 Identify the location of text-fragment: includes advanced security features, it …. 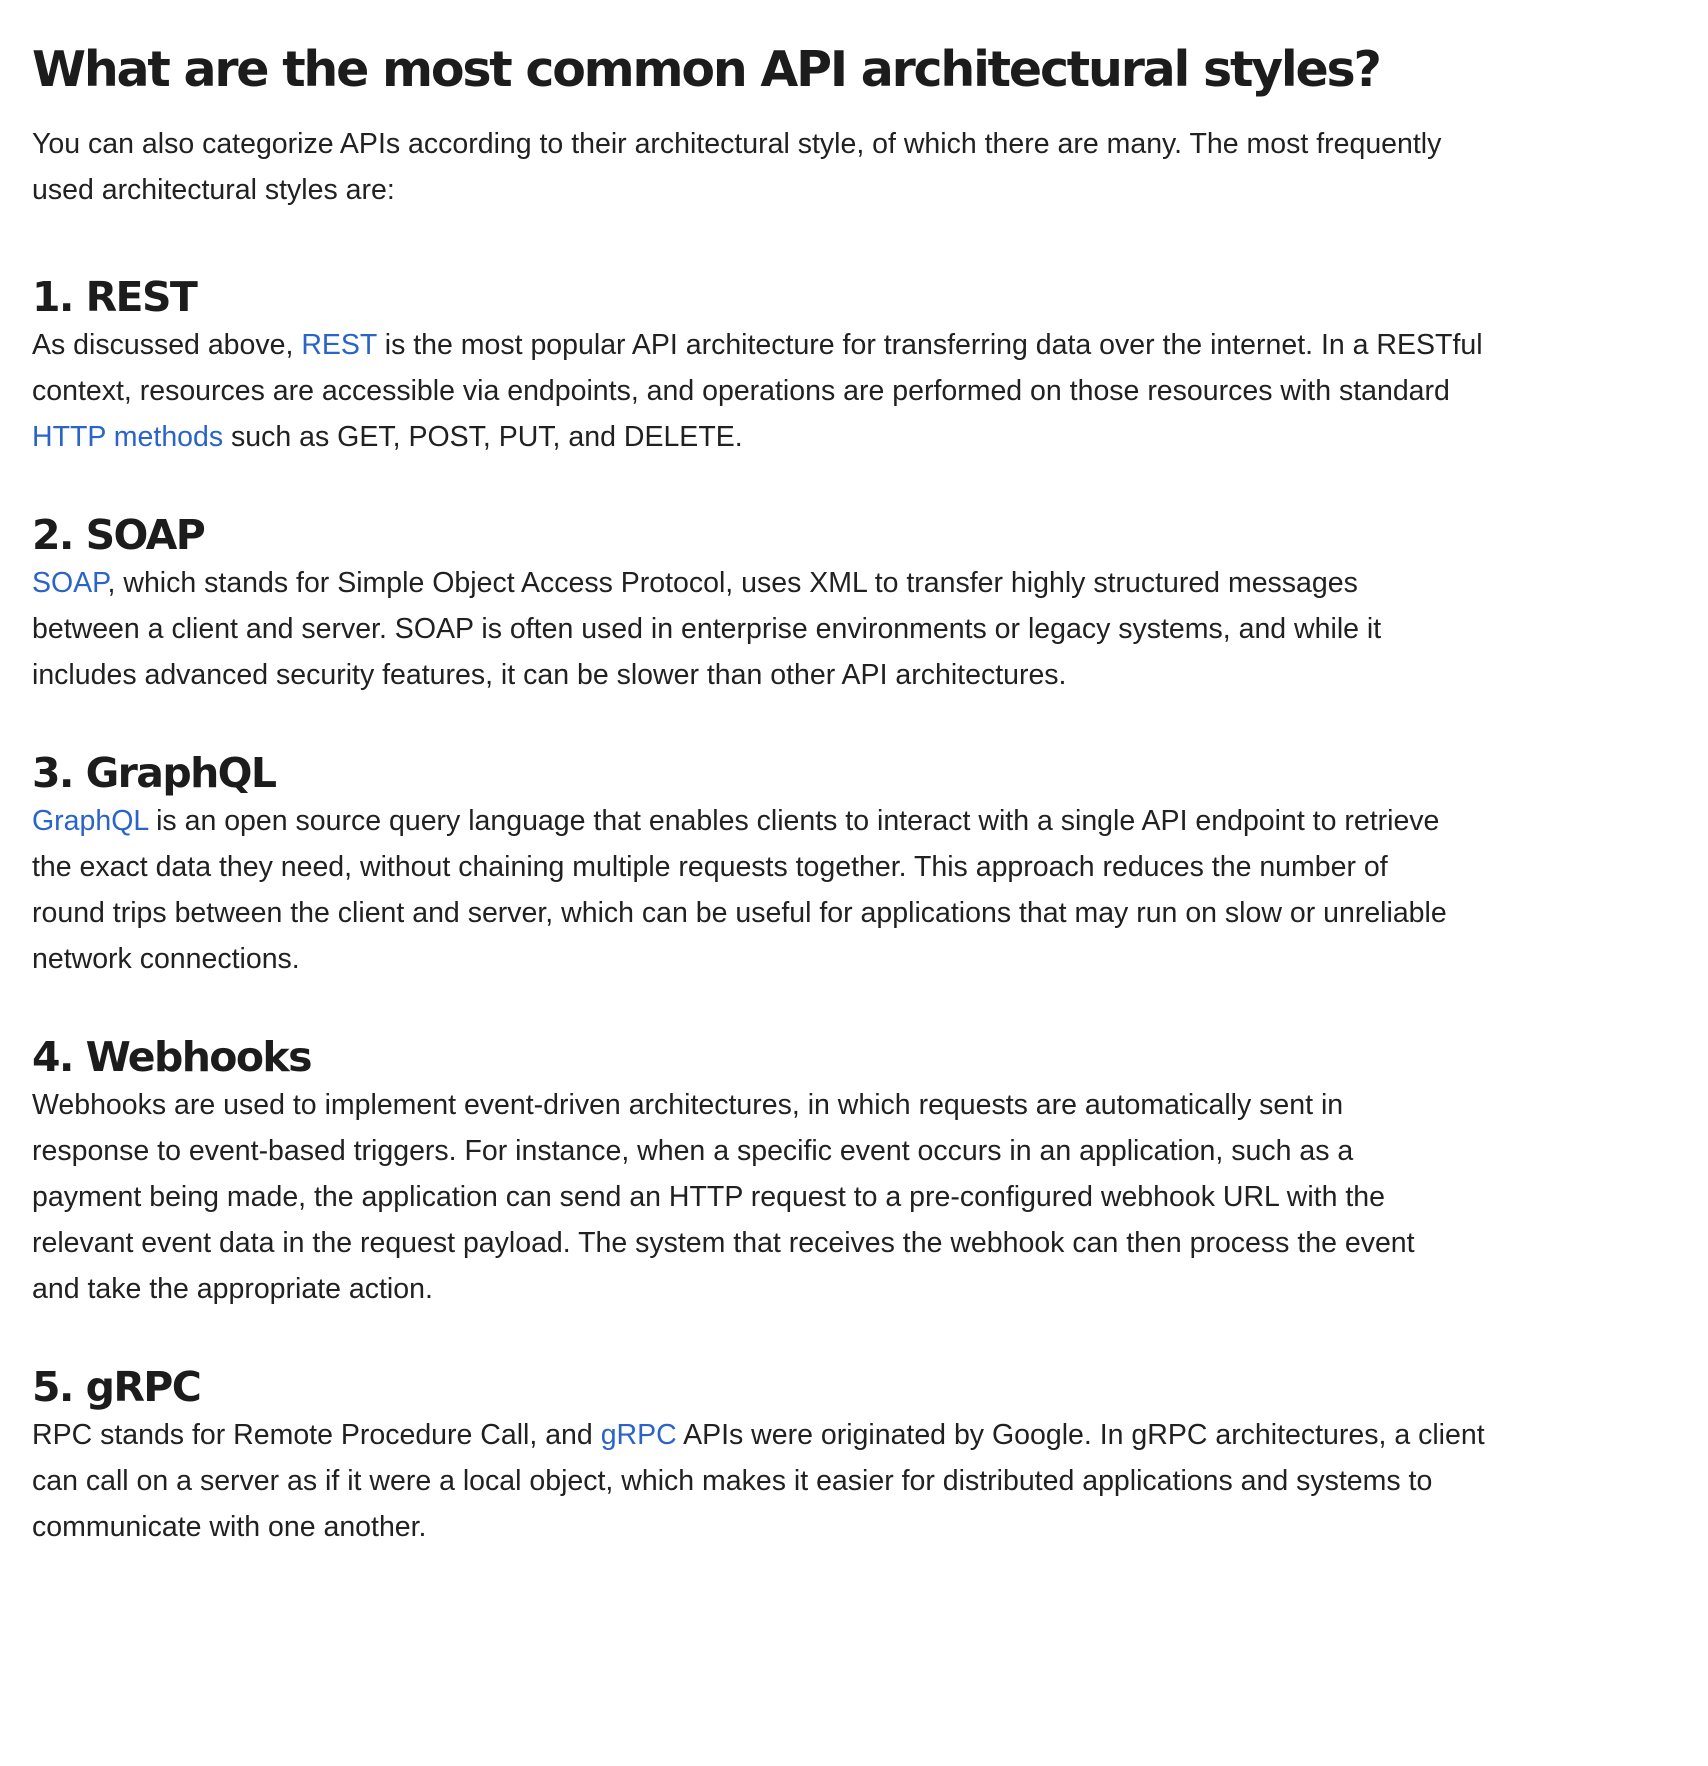
(549, 675).